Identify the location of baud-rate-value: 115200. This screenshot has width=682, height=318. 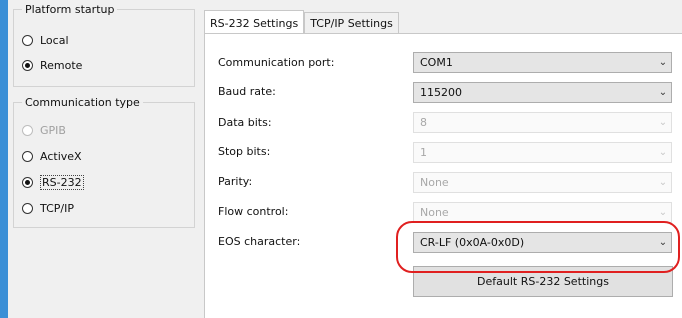
(441, 92).